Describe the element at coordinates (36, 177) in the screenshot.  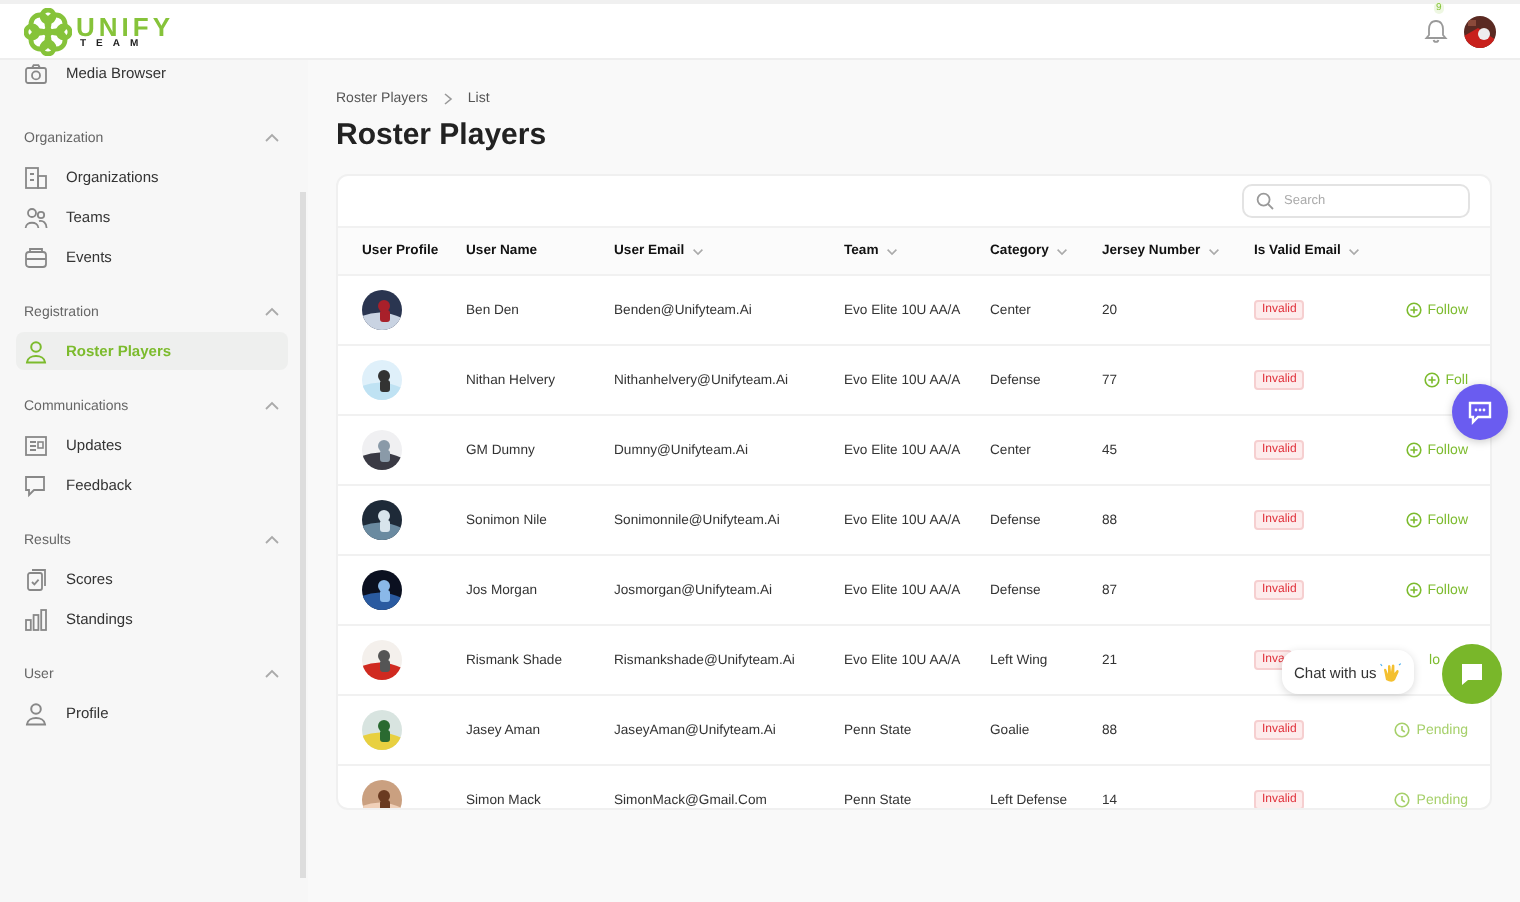
I see `building-icon` at that location.